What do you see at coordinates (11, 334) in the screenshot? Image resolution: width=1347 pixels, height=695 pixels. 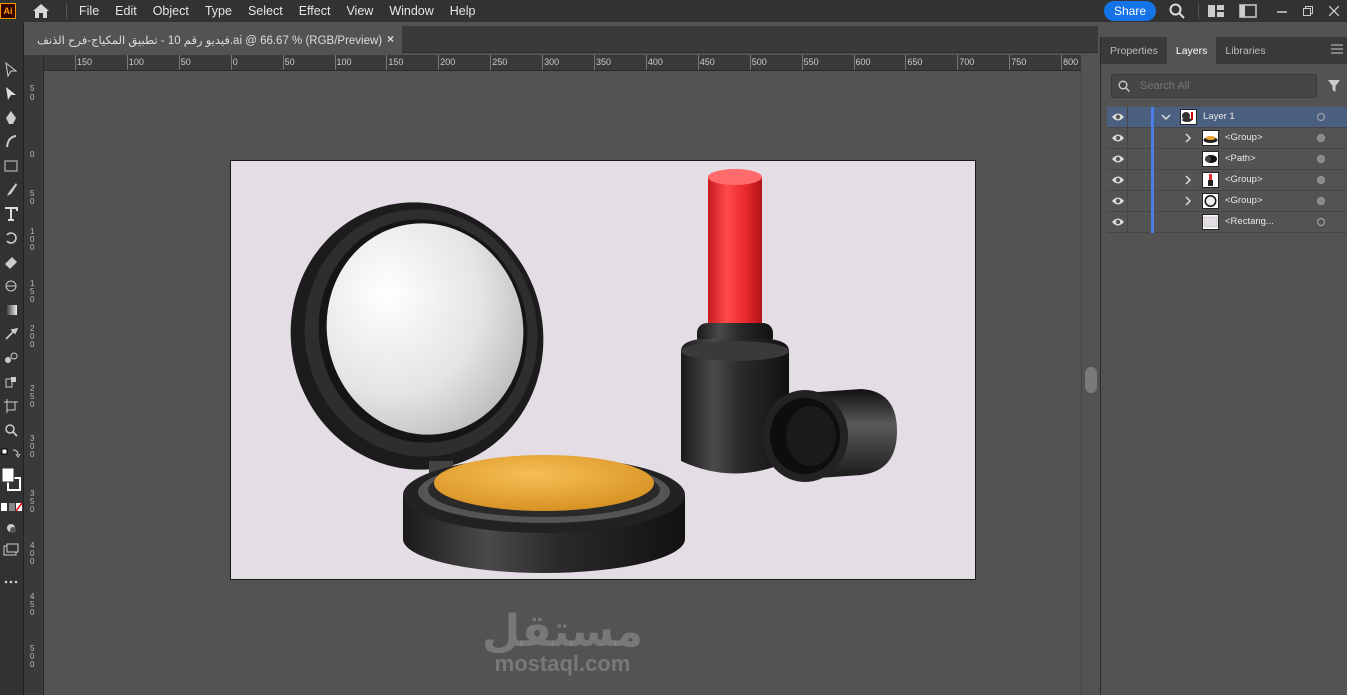 I see `eyedropper-tool-icon` at bounding box center [11, 334].